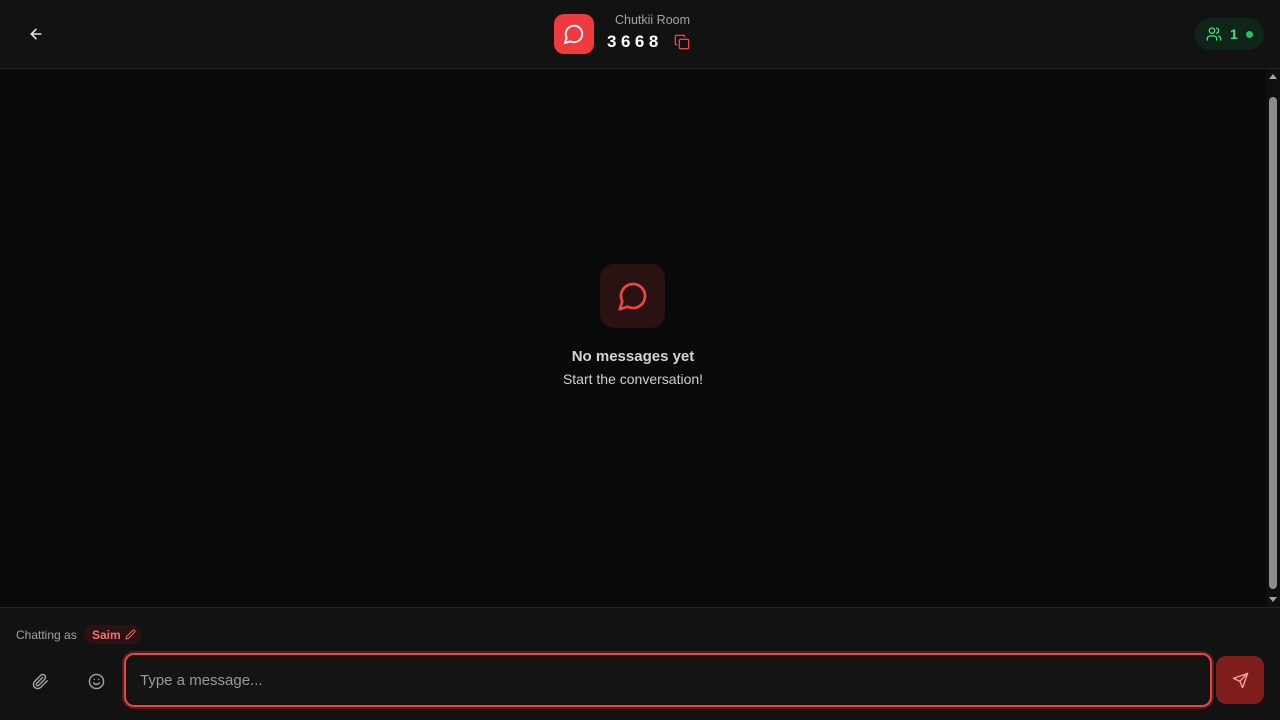 Image resolution: width=1280 pixels, height=720 pixels. I want to click on smile-icon, so click(96, 681).